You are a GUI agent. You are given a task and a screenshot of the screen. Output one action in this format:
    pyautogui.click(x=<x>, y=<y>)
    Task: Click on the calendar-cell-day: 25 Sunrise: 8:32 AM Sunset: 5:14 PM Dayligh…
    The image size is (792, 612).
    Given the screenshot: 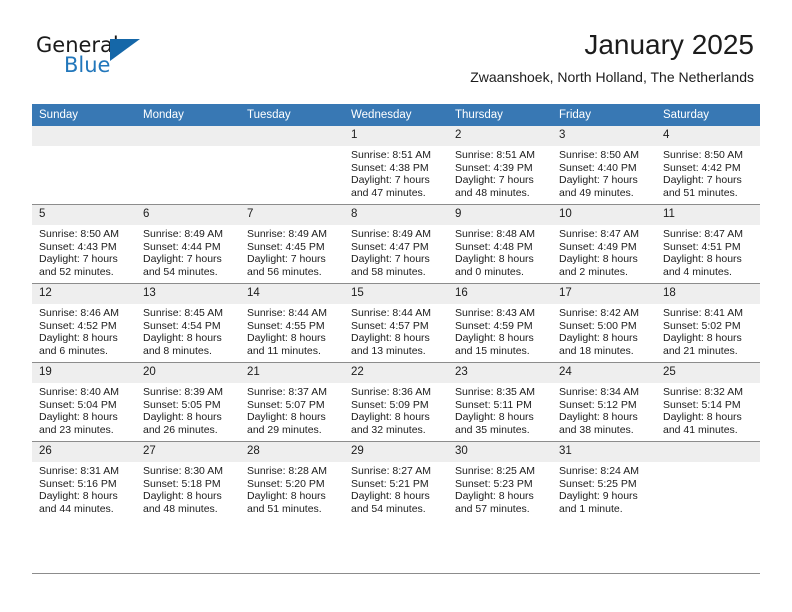 What is the action you would take?
    pyautogui.click(x=708, y=402)
    